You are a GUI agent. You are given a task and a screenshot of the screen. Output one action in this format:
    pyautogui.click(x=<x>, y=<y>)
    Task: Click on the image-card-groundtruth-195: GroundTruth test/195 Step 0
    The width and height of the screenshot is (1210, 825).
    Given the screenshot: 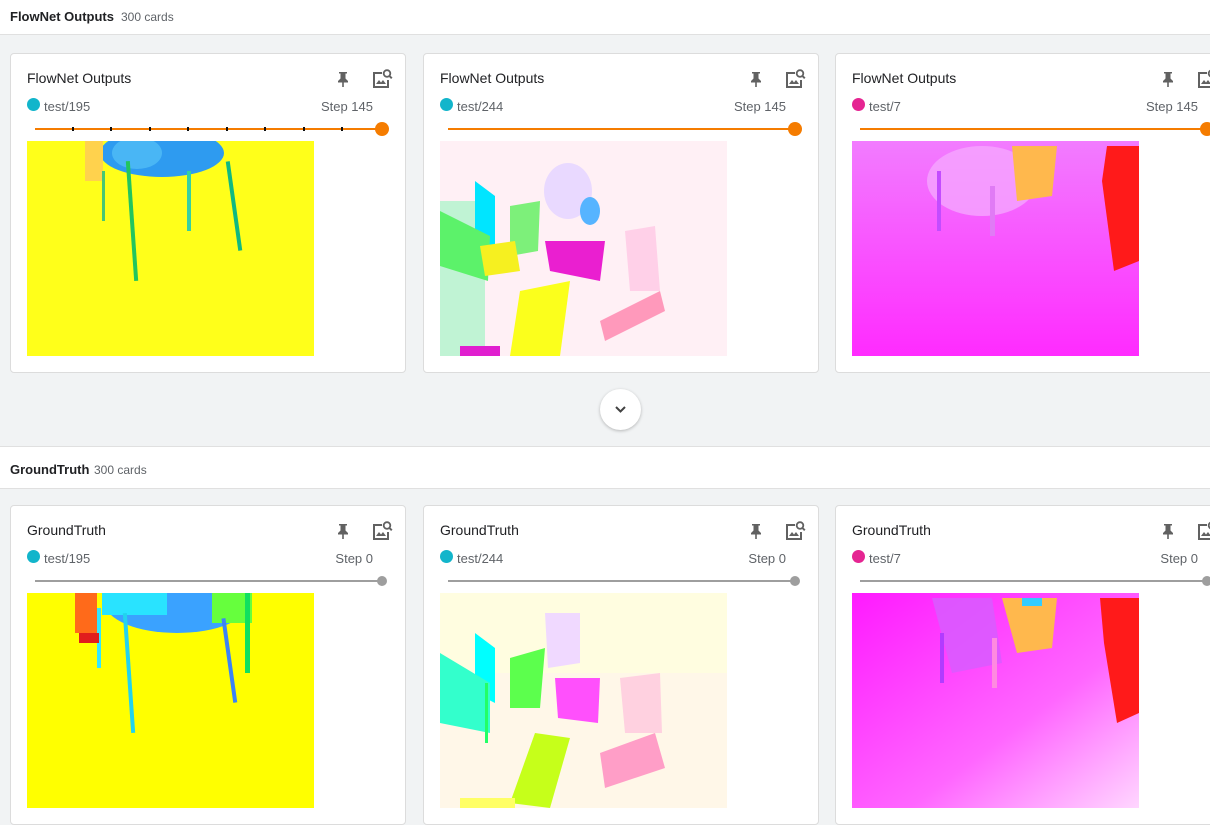 What is the action you would take?
    pyautogui.click(x=208, y=665)
    